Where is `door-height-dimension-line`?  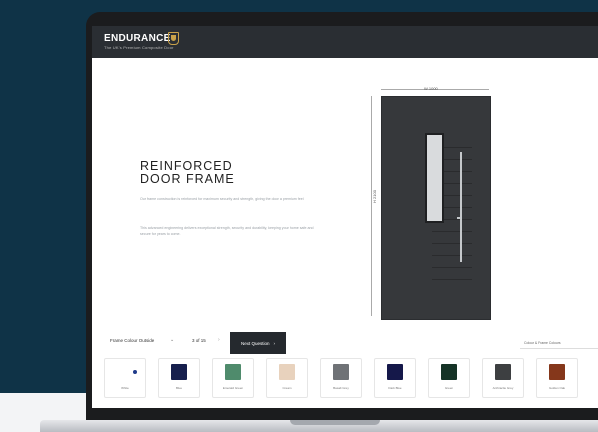 door-height-dimension-line is located at coordinates (371, 206).